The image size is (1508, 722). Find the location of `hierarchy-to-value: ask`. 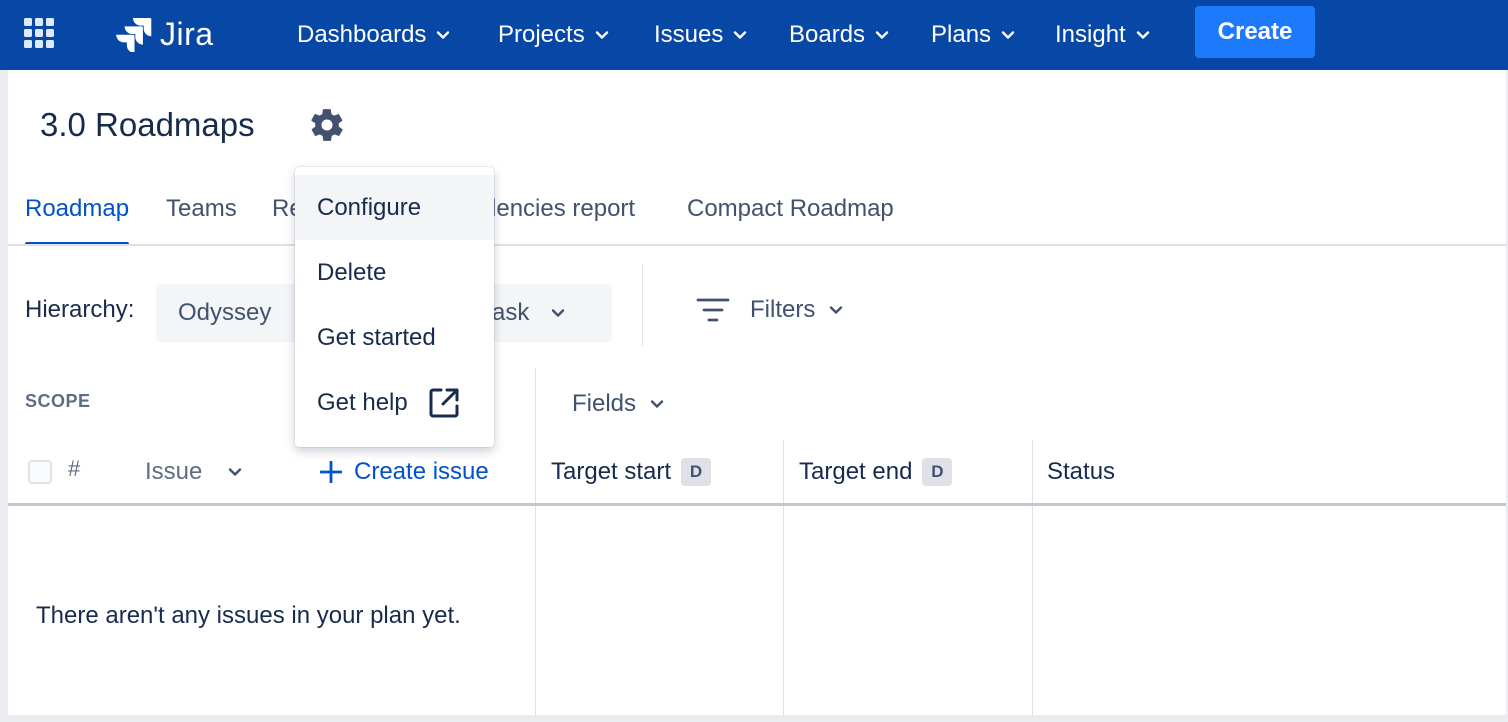

hierarchy-to-value: ask is located at coordinates (511, 312).